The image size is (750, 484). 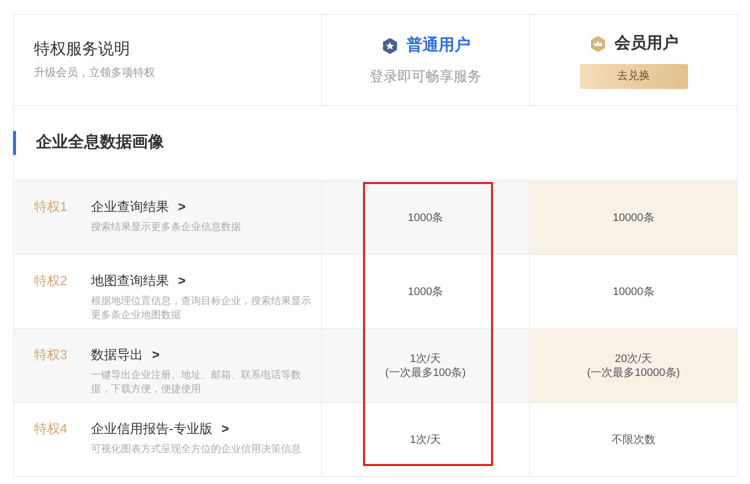 What do you see at coordinates (62, 225) in the screenshot?
I see `privilege-tag: 特权1` at bounding box center [62, 225].